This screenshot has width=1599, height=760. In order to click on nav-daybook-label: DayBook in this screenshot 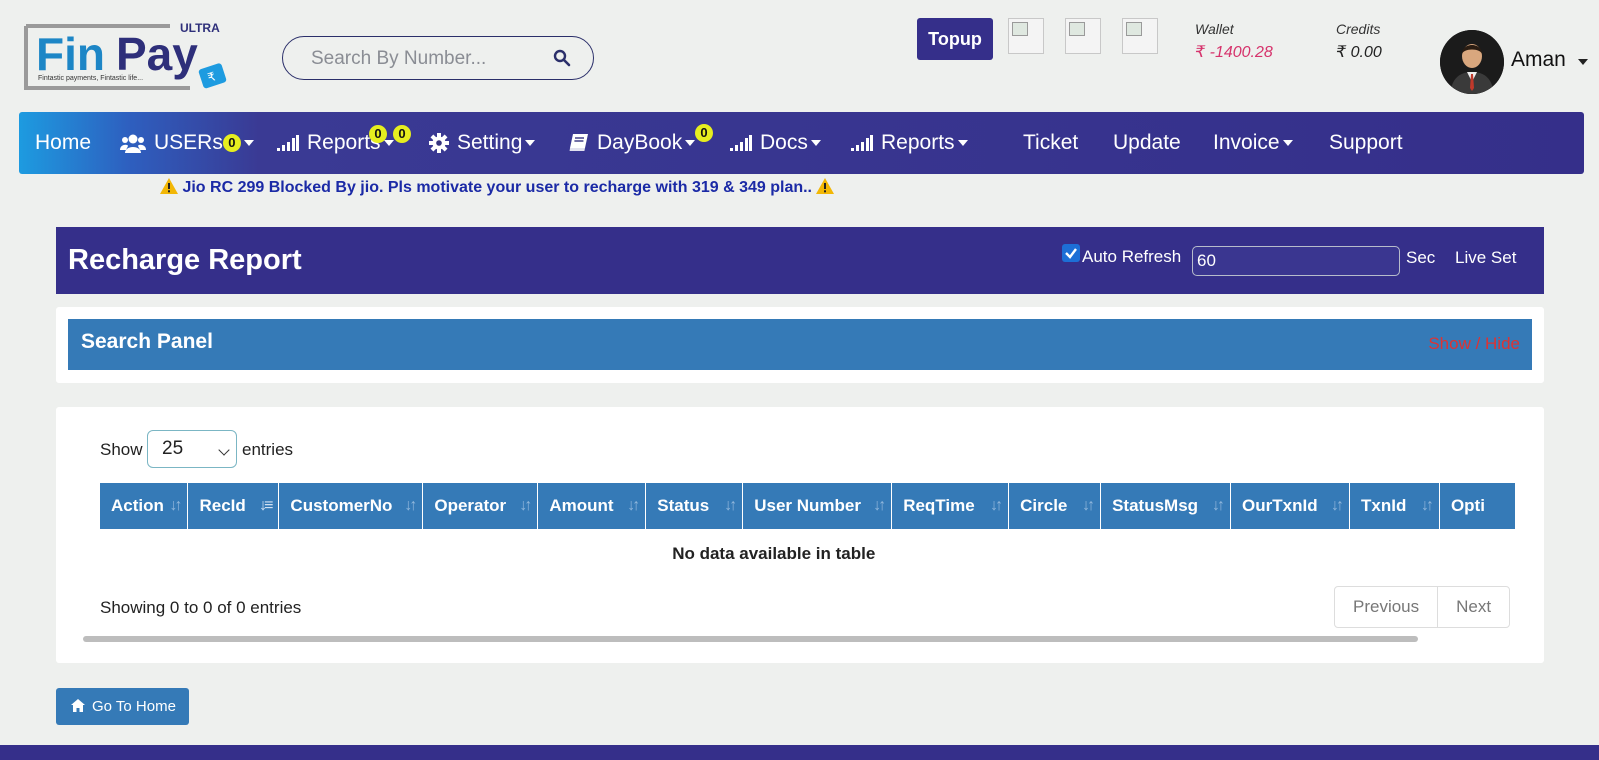, I will do `click(640, 142)`.